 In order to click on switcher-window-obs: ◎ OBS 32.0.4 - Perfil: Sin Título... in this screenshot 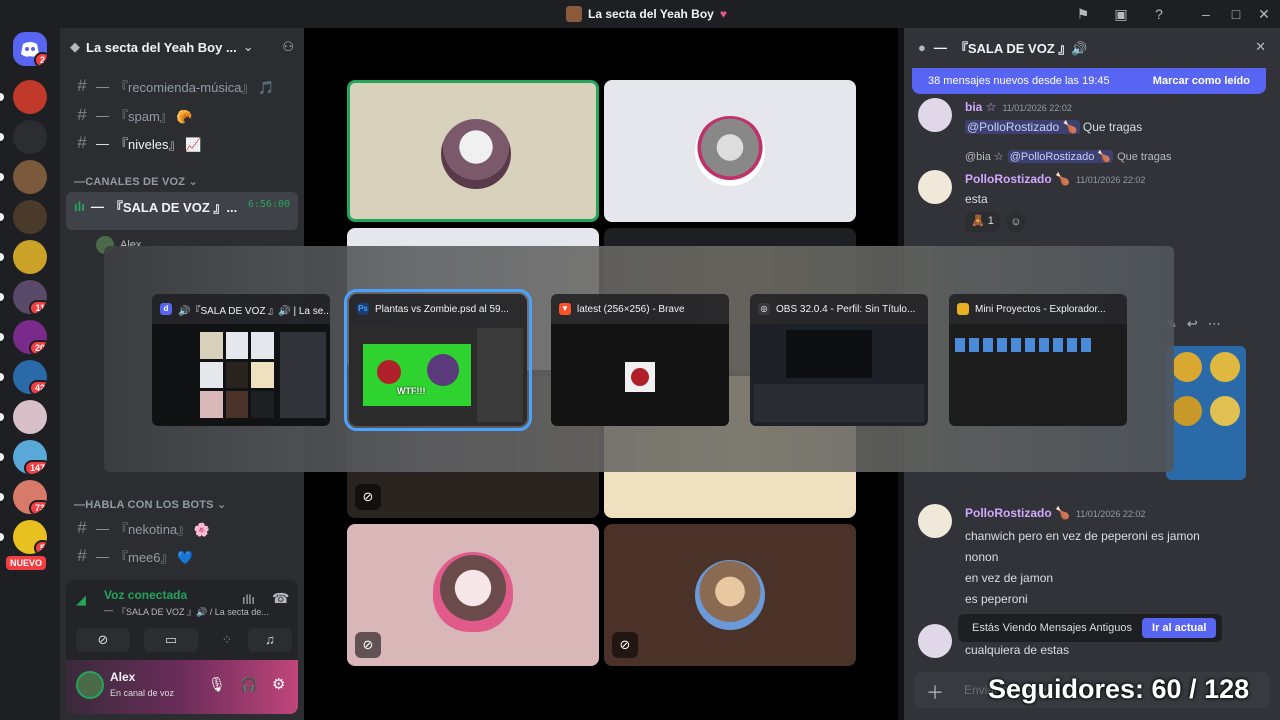, I will do `click(839, 360)`.